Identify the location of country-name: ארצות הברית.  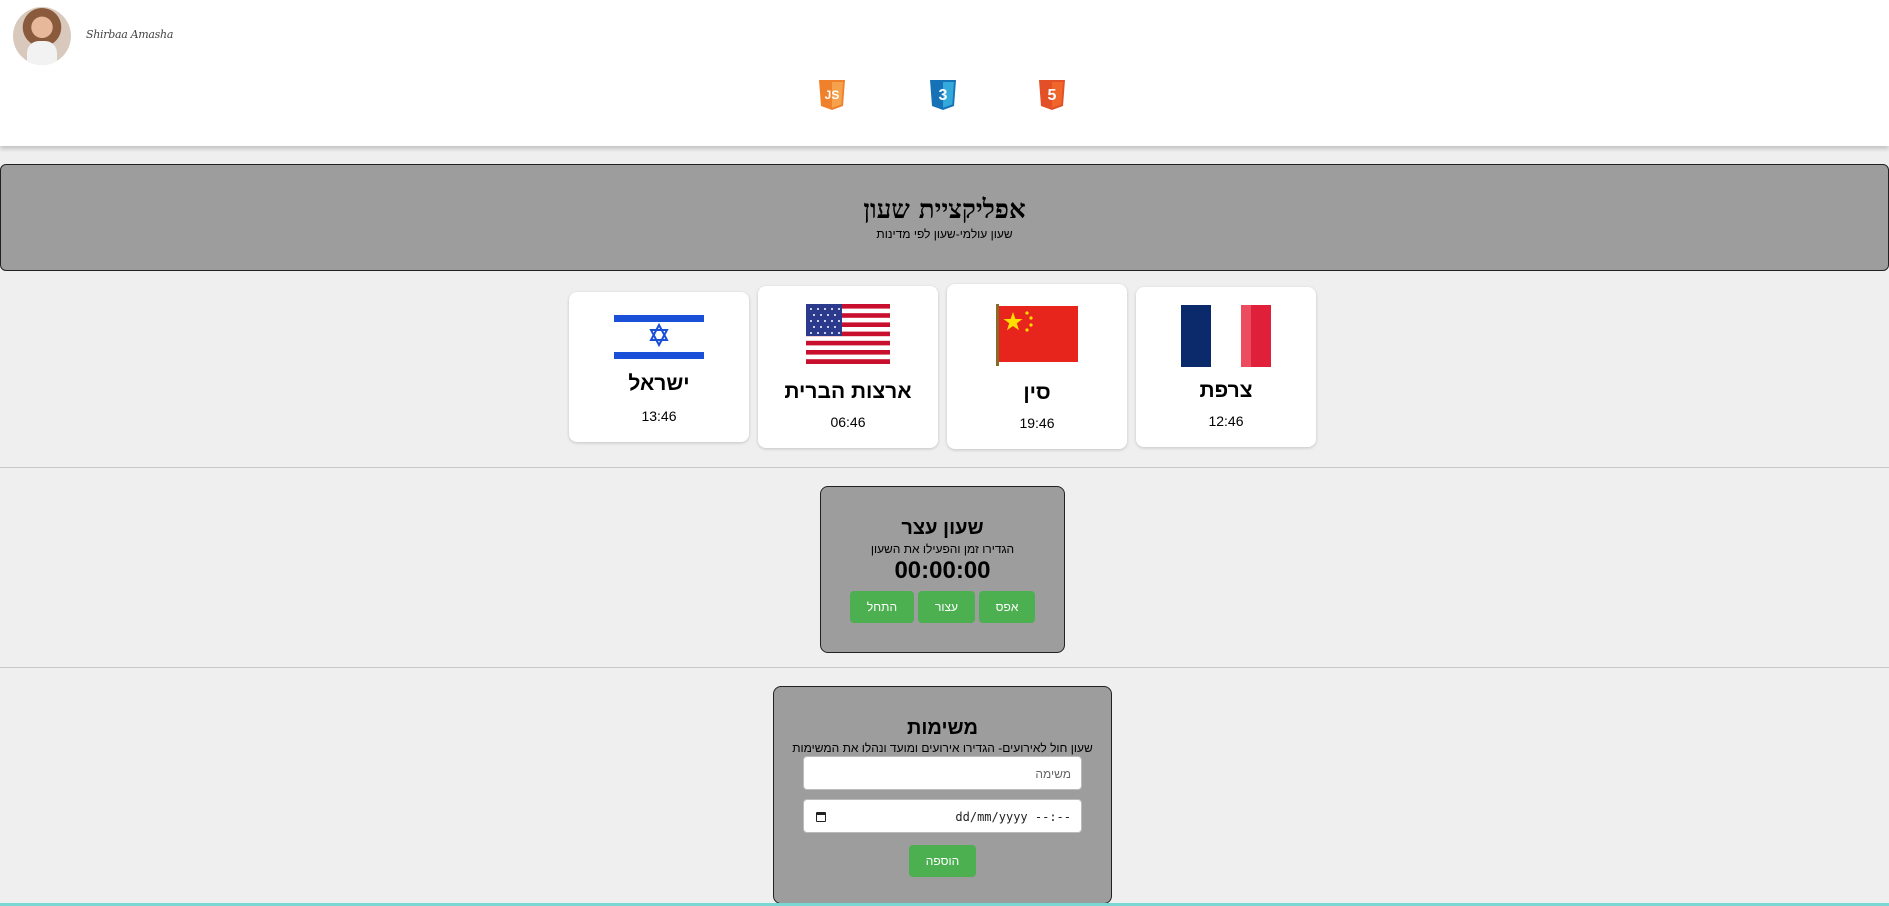
(848, 391).